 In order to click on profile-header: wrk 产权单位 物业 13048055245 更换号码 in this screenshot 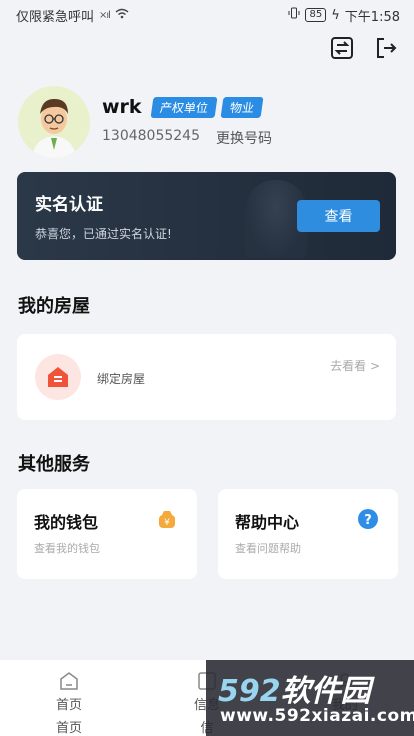, I will do `click(145, 122)`.